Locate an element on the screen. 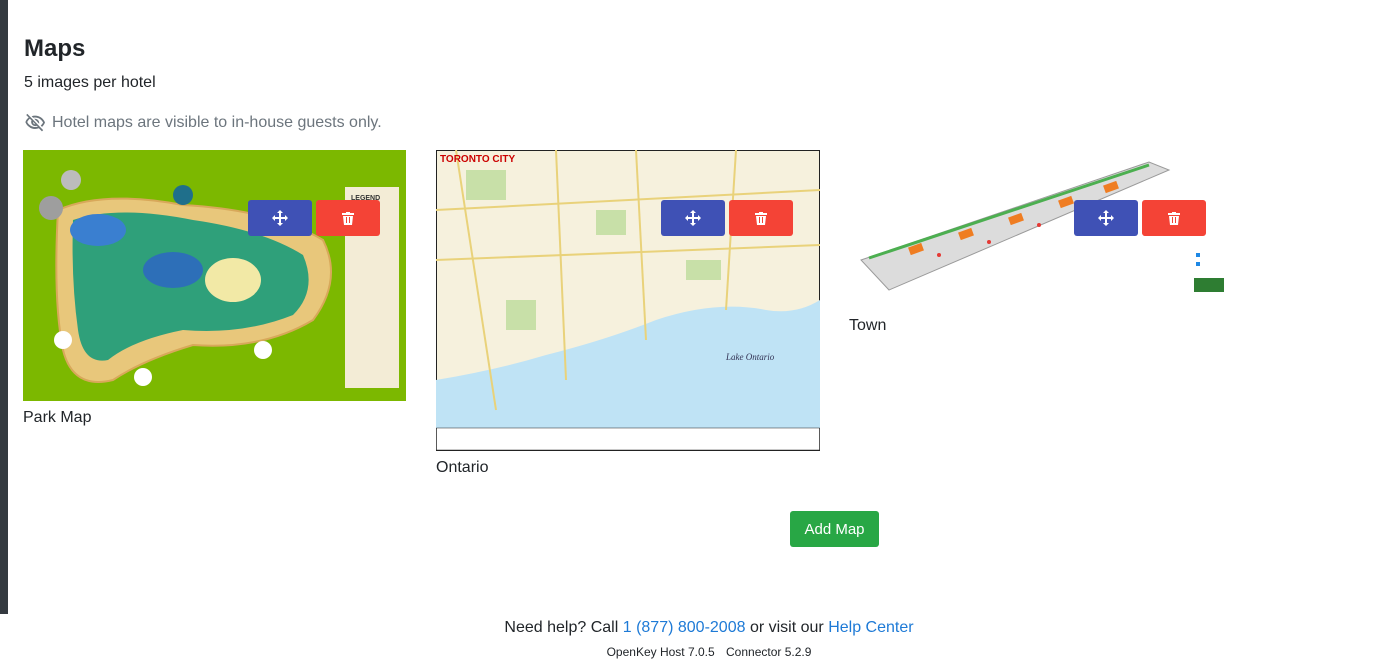 The height and width of the screenshot is (660, 1378). map-thumbnail-park: LEGEND is located at coordinates (214, 275).